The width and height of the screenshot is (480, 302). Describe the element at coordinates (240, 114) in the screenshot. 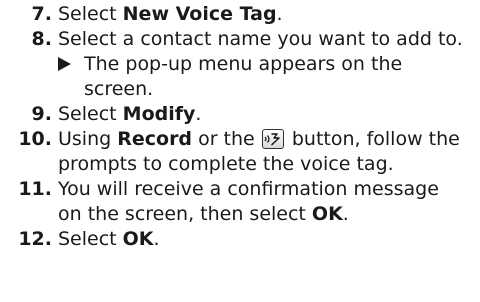

I see `step-9: 9. Select Modify.` at that location.